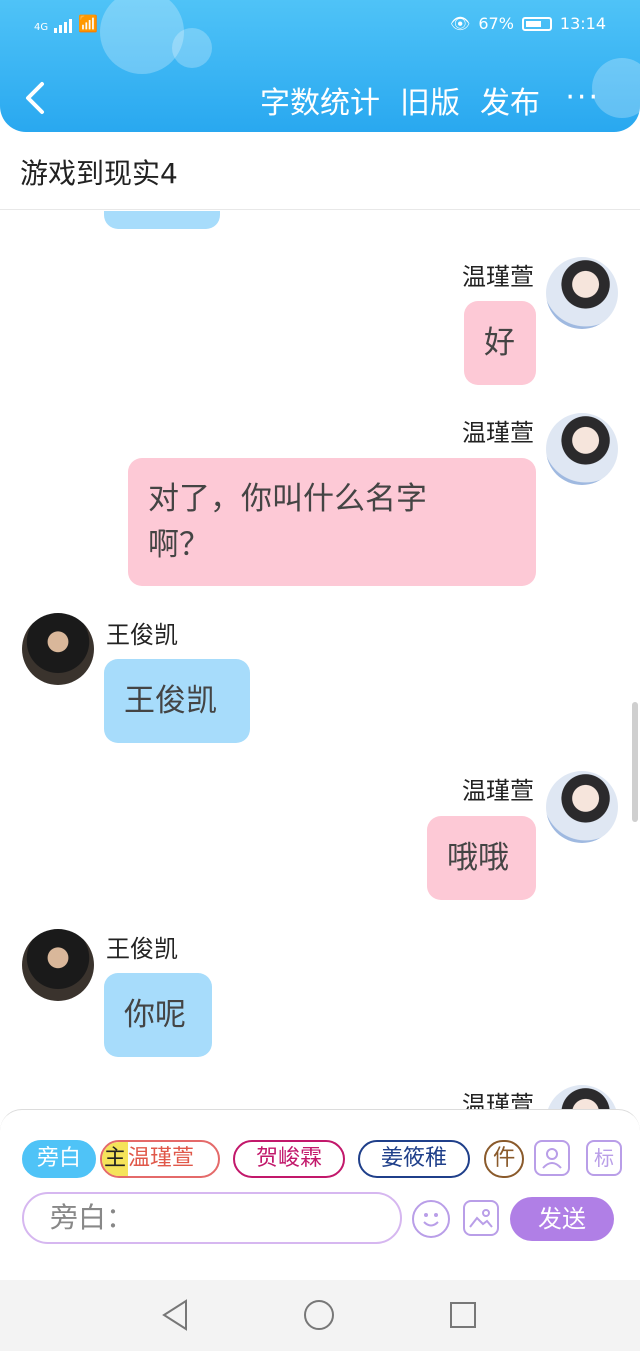  What do you see at coordinates (162, 220) in the screenshot?
I see `message-bubble-partial` at bounding box center [162, 220].